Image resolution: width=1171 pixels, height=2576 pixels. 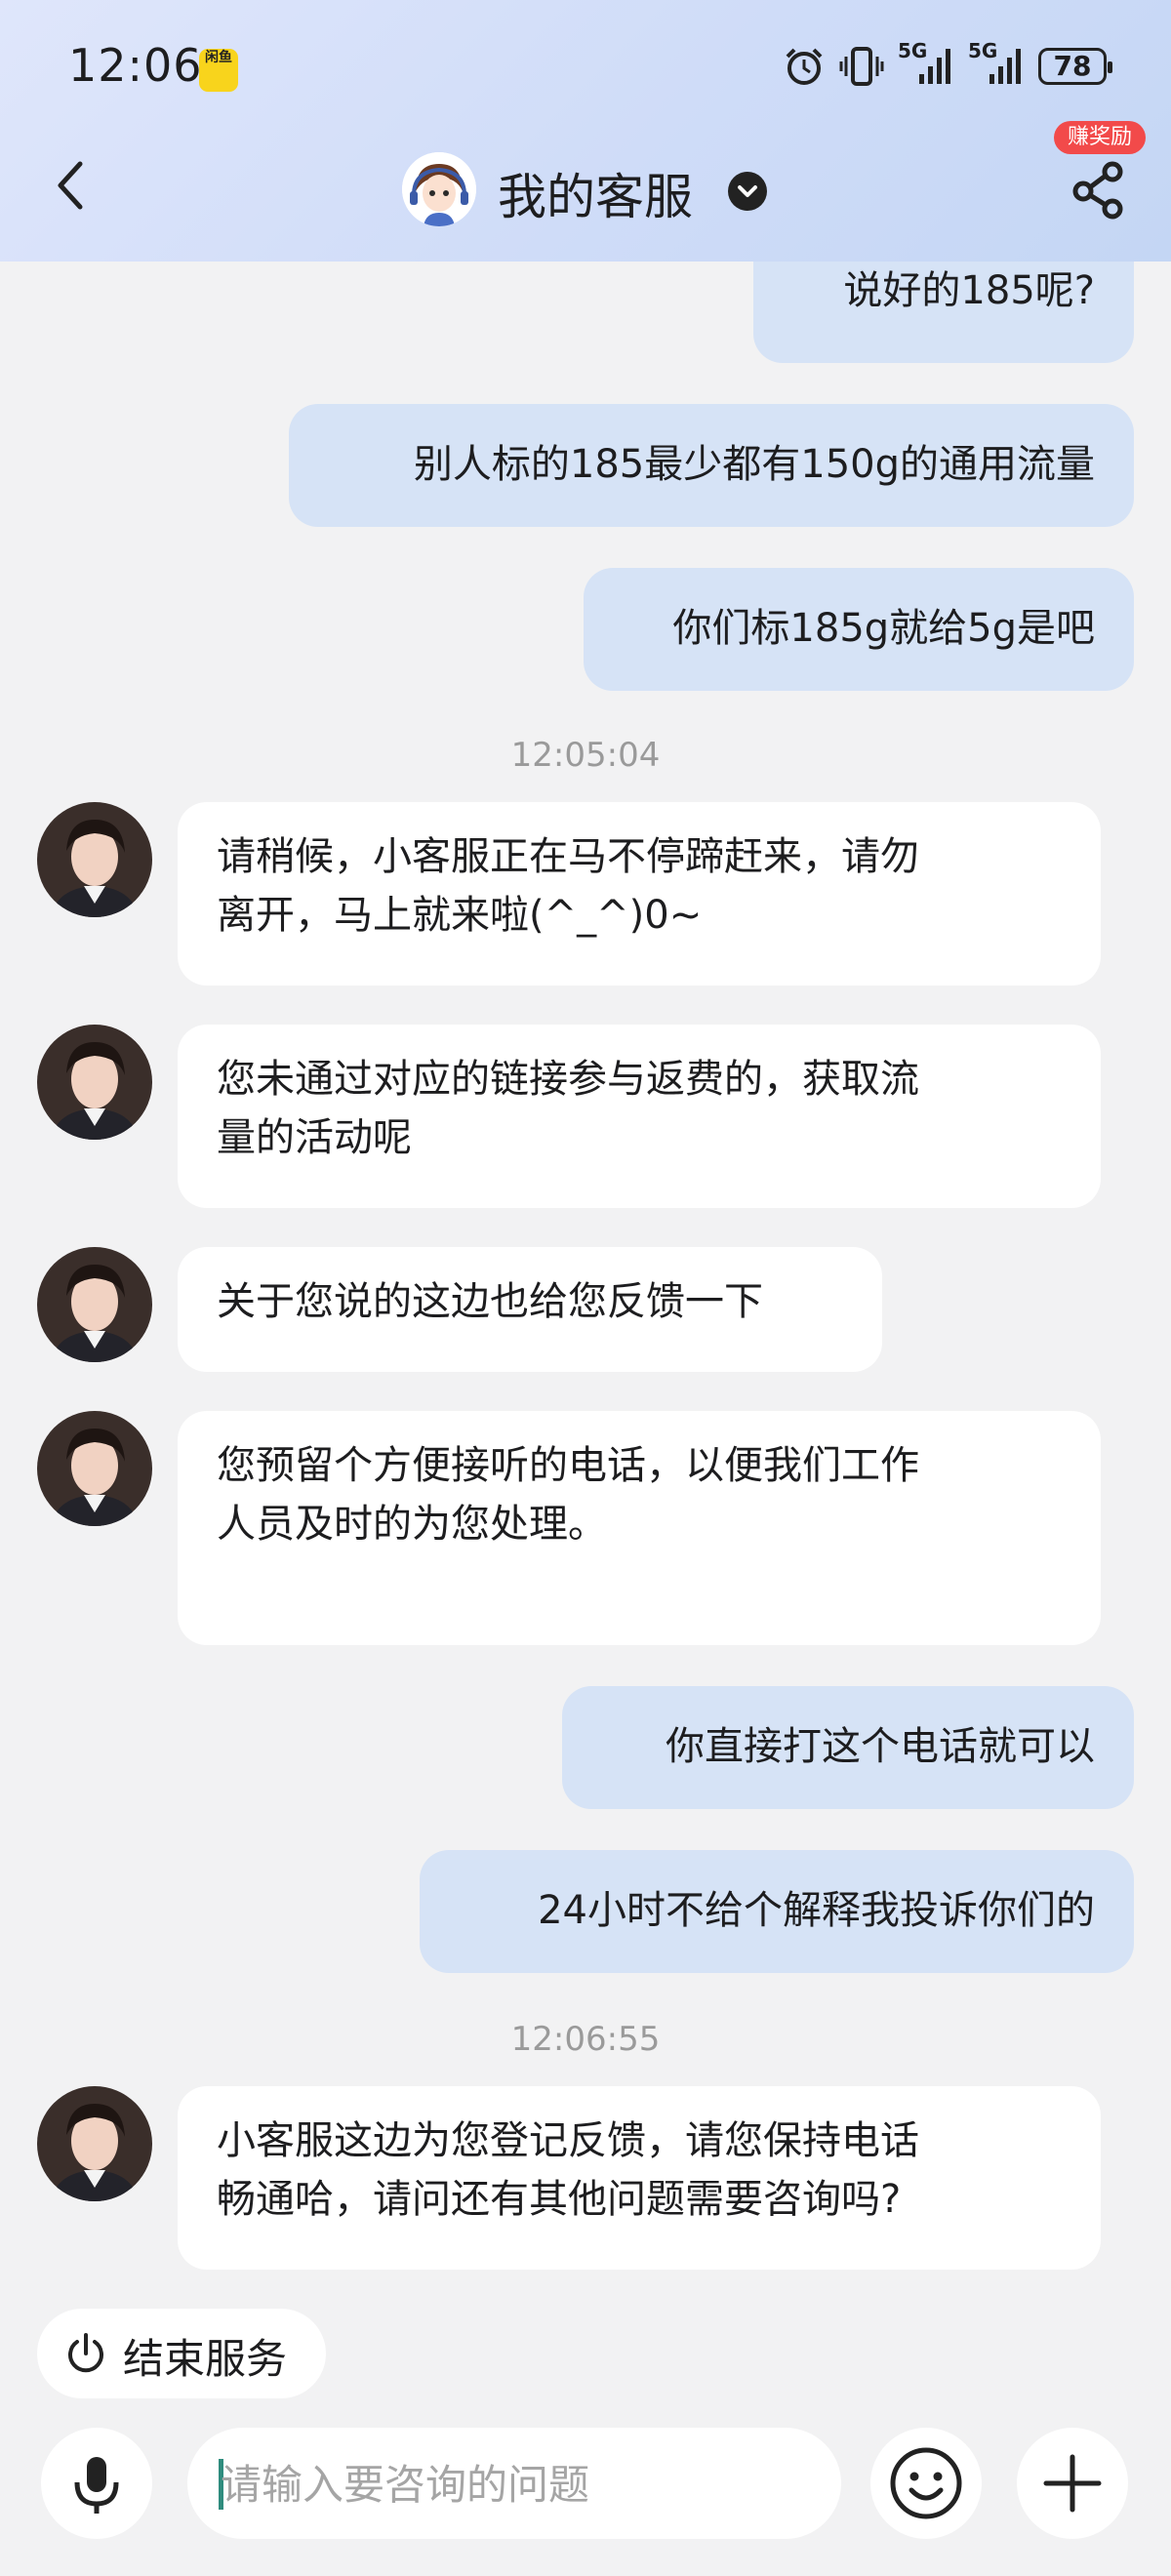 I want to click on message-incoming: 您未通过对应的链接参与返费的，获取流 量的活动呢, so click(x=639, y=1116).